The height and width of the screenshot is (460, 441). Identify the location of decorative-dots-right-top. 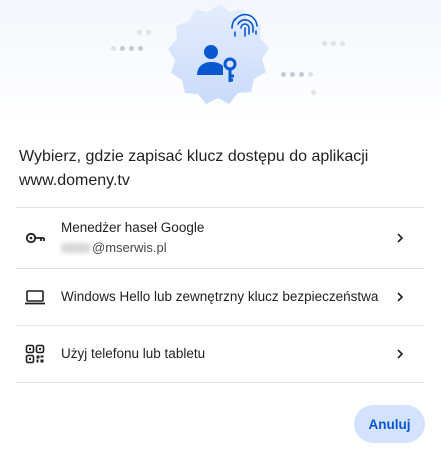
(333, 43).